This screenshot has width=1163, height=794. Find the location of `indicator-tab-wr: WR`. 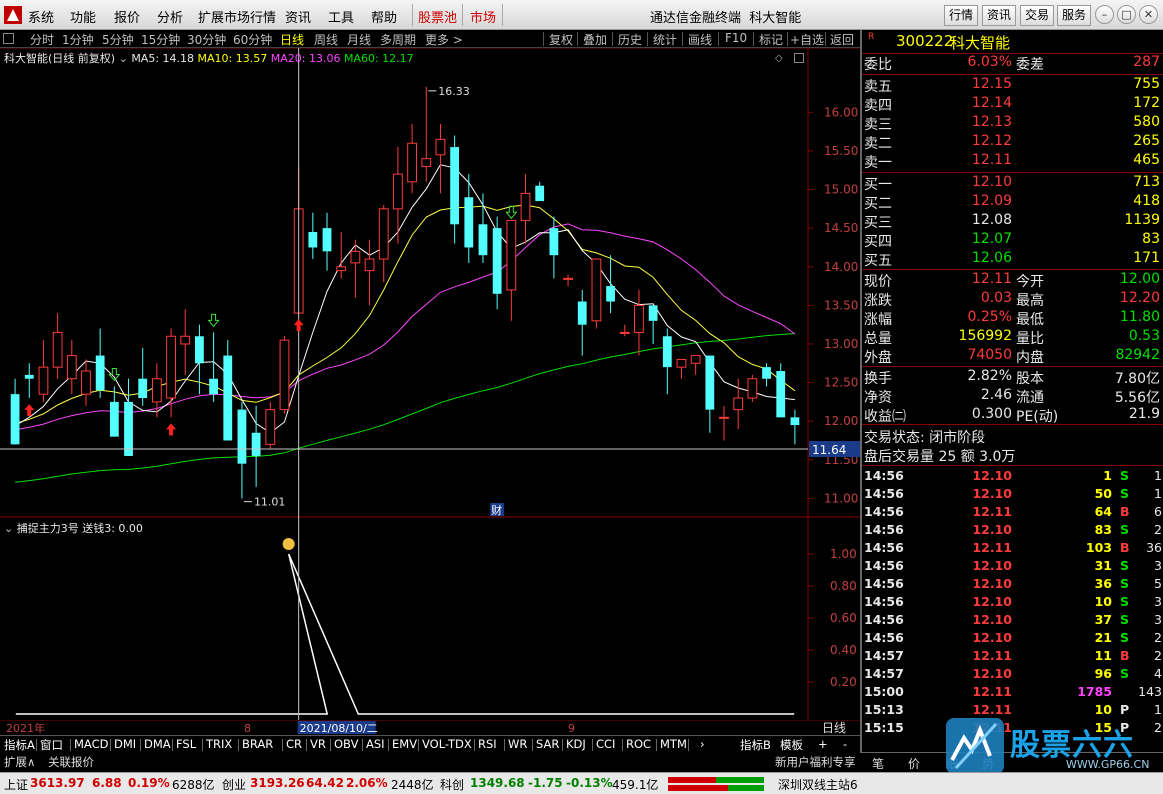

indicator-tab-wr: WR is located at coordinates (517, 744).